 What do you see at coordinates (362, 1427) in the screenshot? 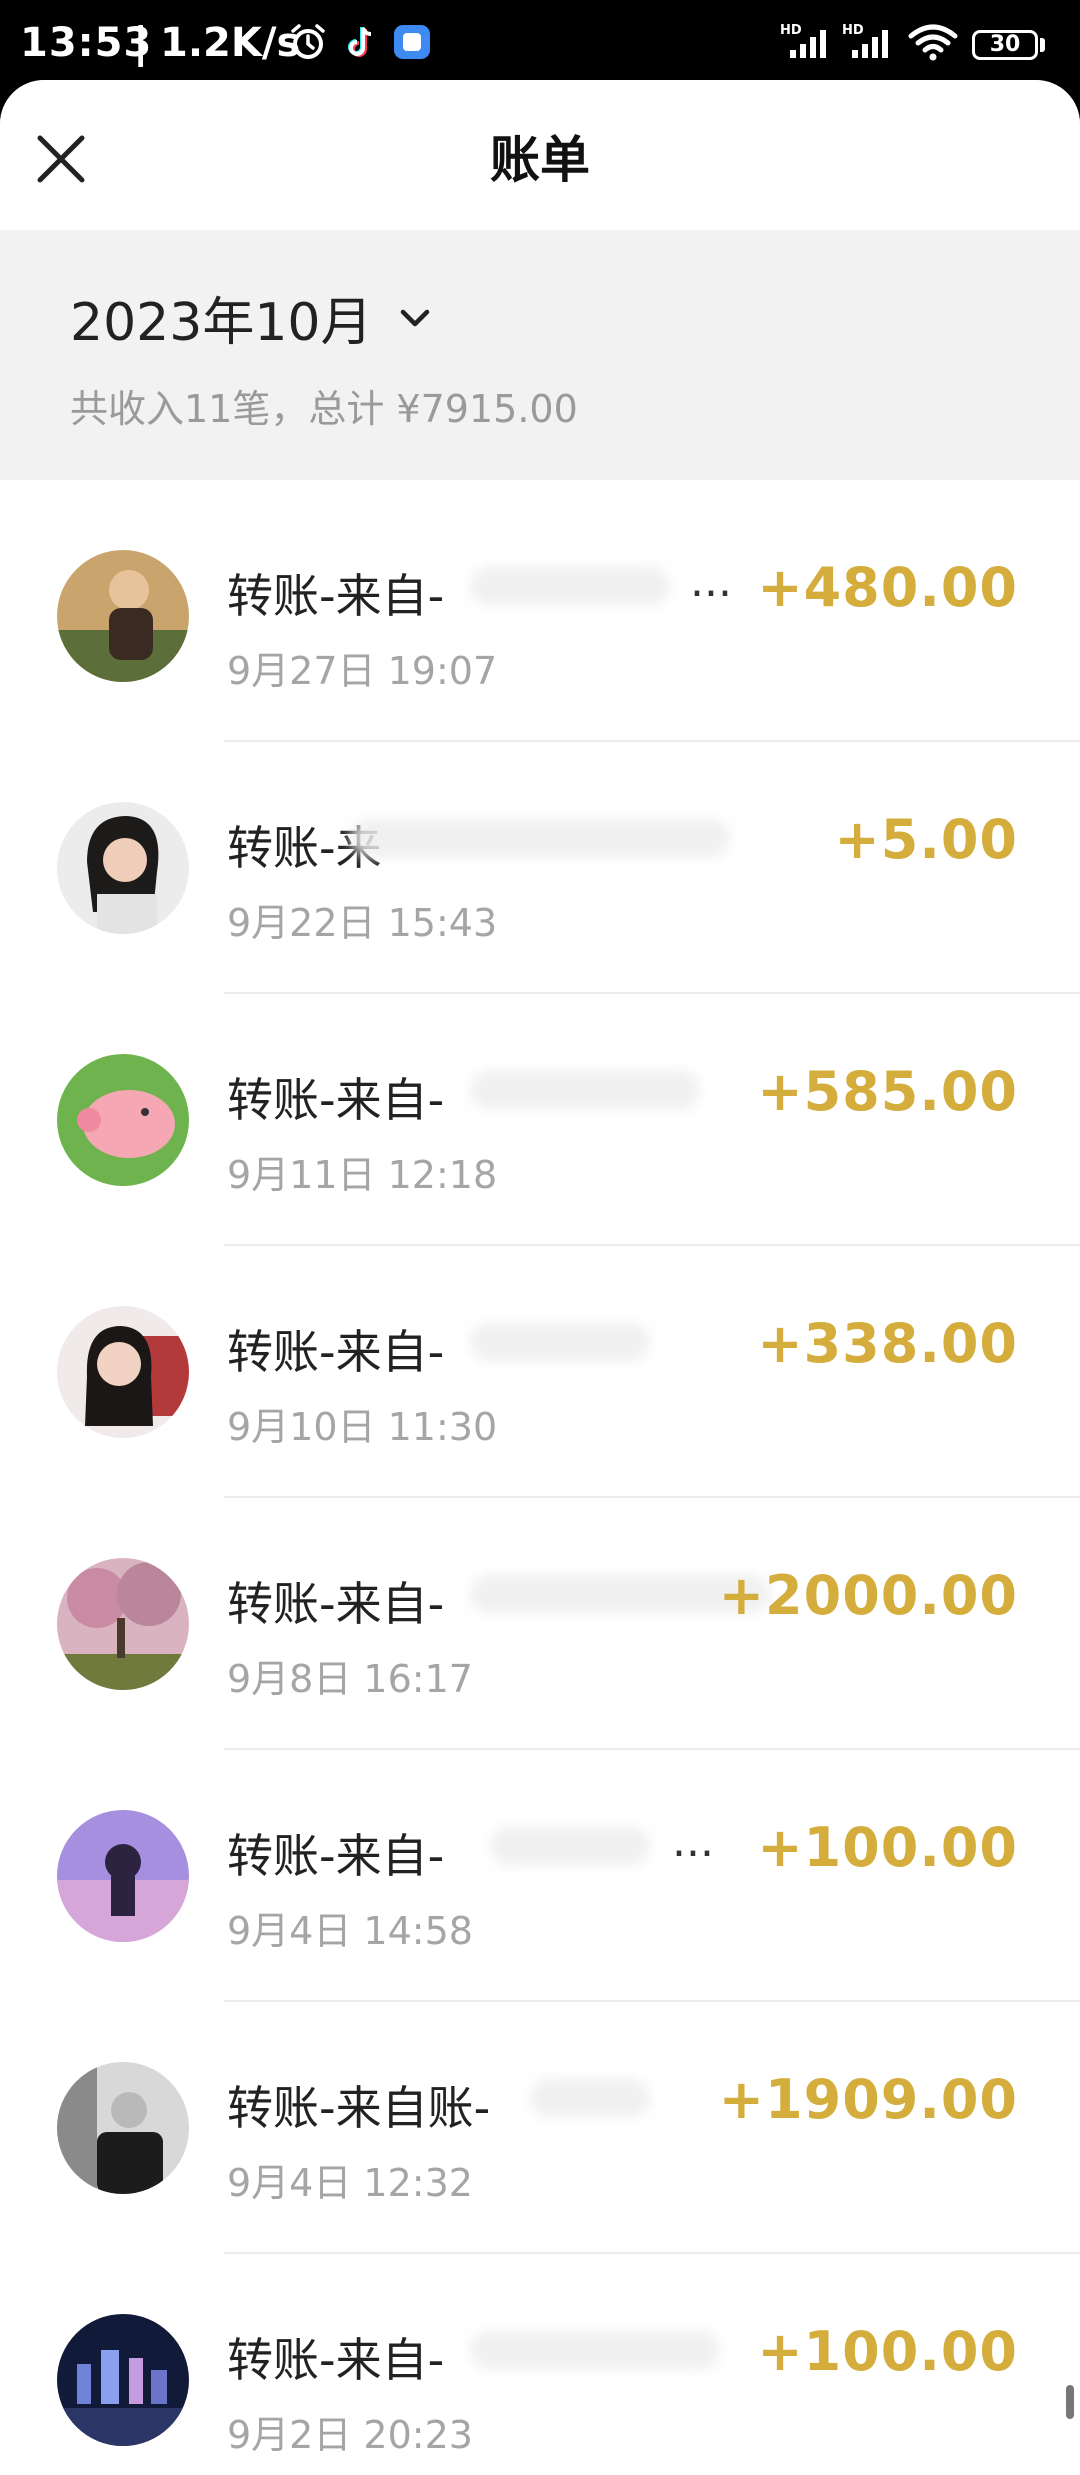
I see `transaction-time: 9月10日 11:30` at bounding box center [362, 1427].